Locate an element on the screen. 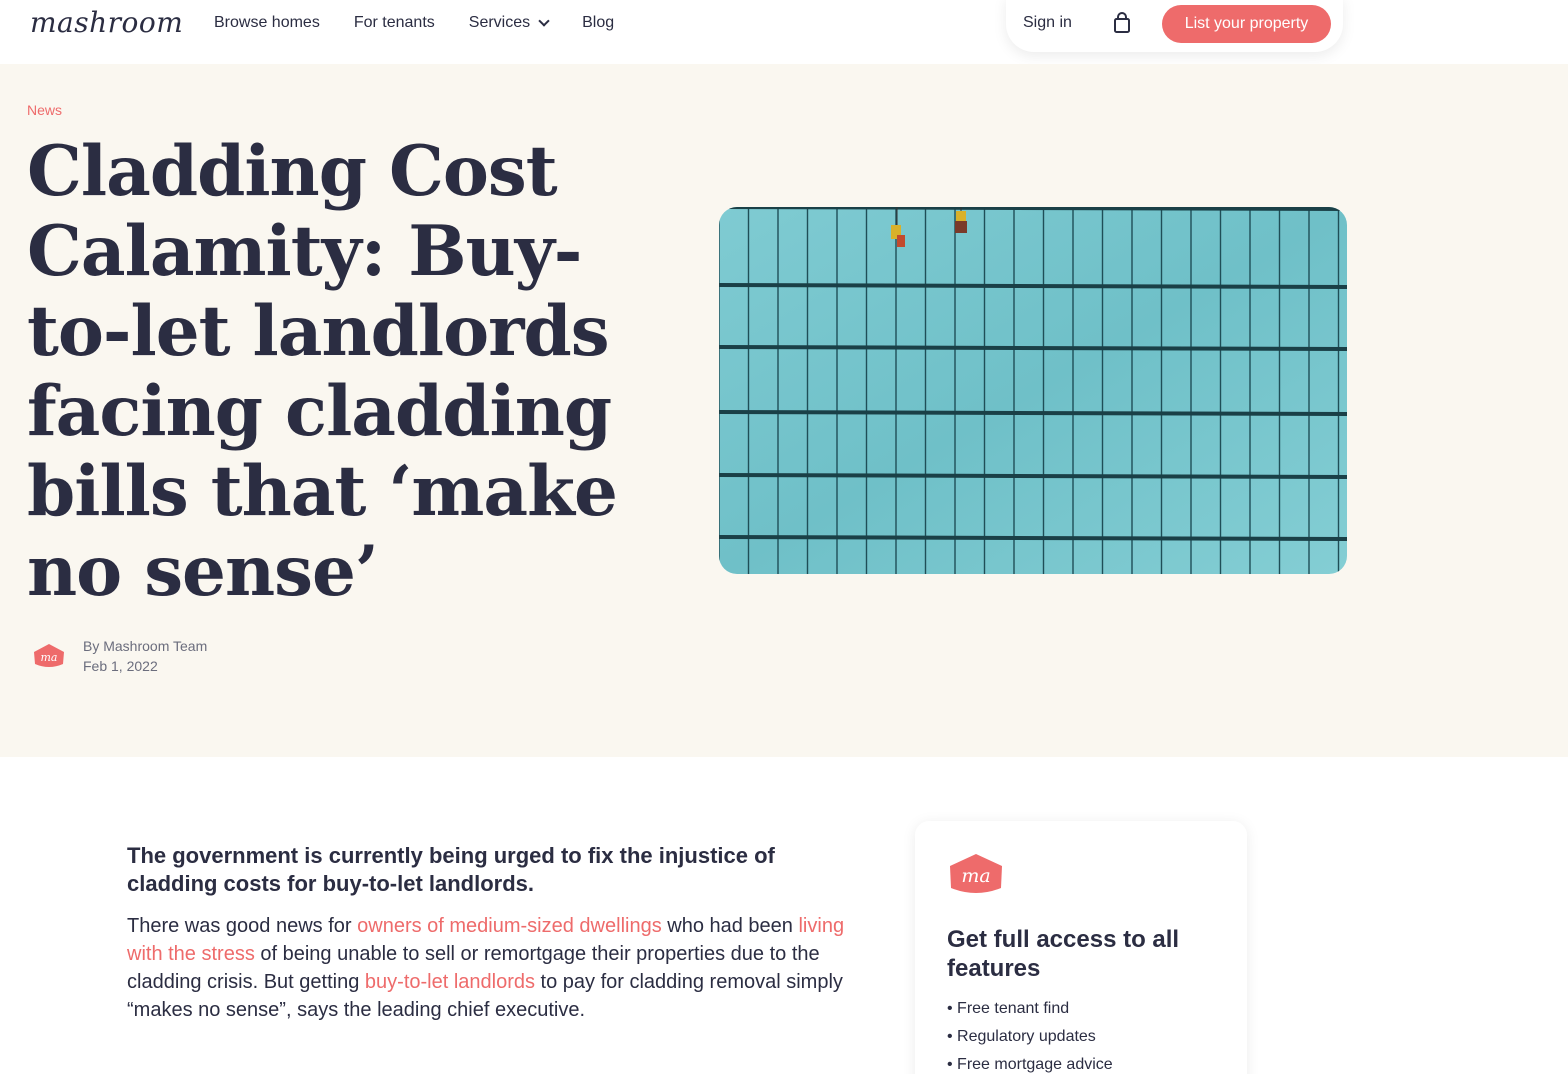  nav-browse-homes: Browse homes is located at coordinates (267, 23).